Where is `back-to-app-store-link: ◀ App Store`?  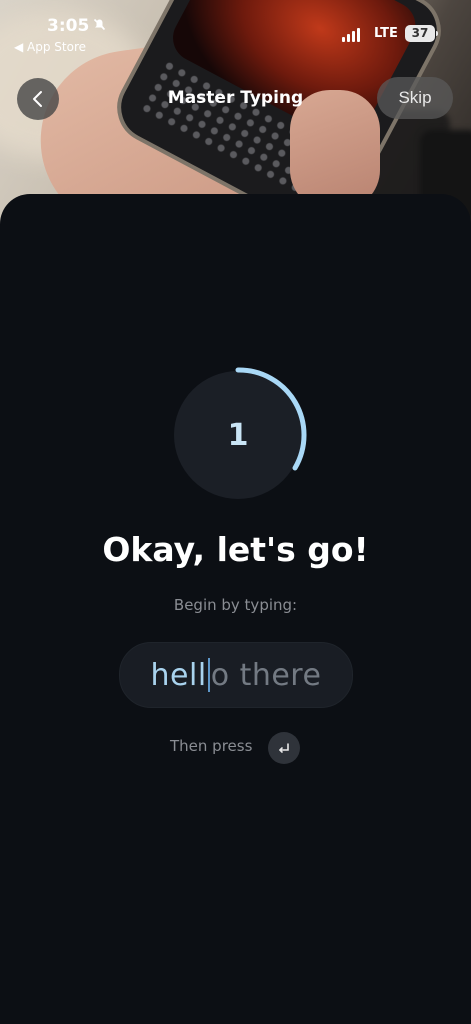
back-to-app-store-link: ◀ App Store is located at coordinates (50, 47).